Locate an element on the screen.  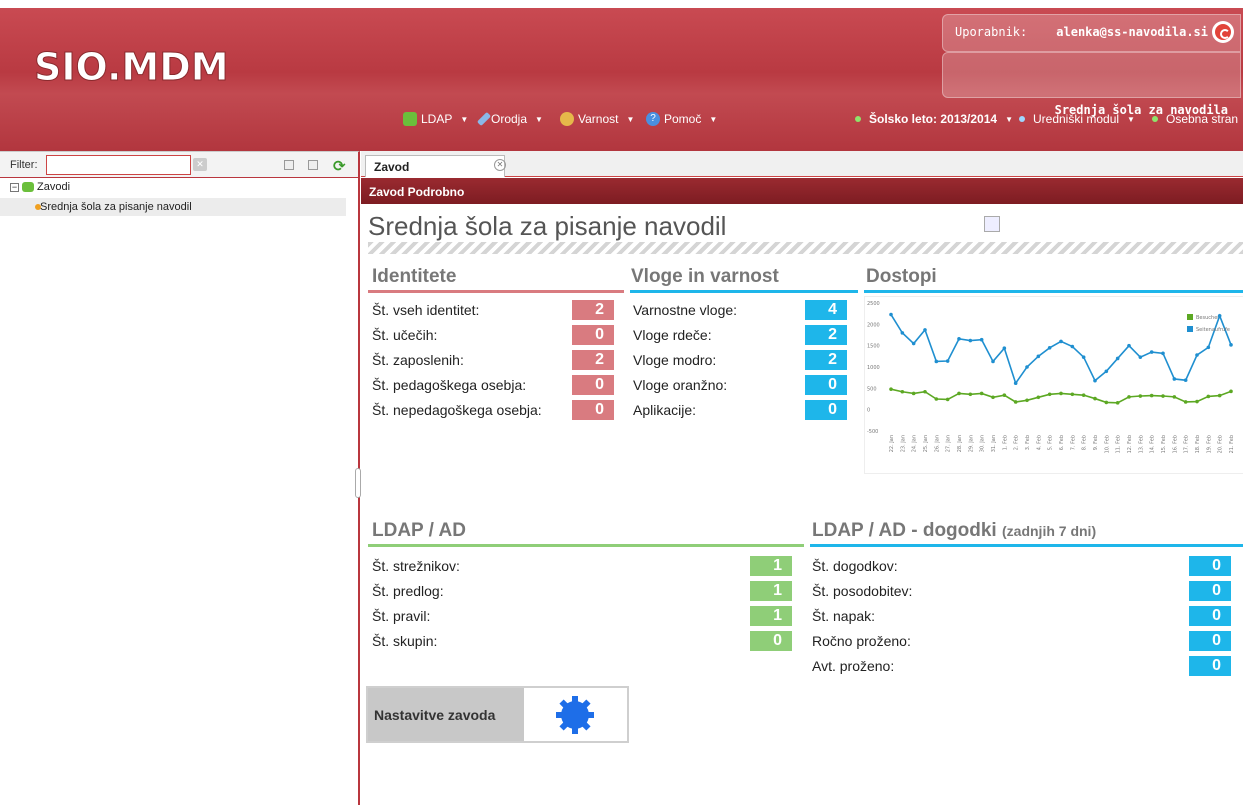
vloge-heading: Vloge in varnost is located at coordinates (705, 276).